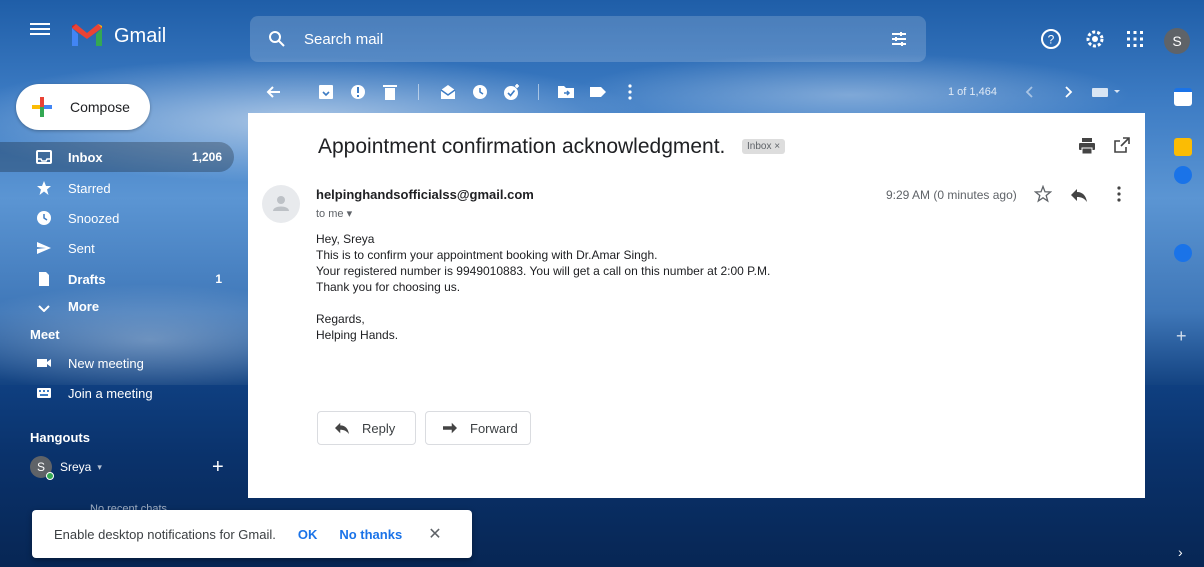 This screenshot has height=567, width=1204. Describe the element at coordinates (99, 467) in the screenshot. I see `hangouts-dropdown-icon: ▾` at that location.